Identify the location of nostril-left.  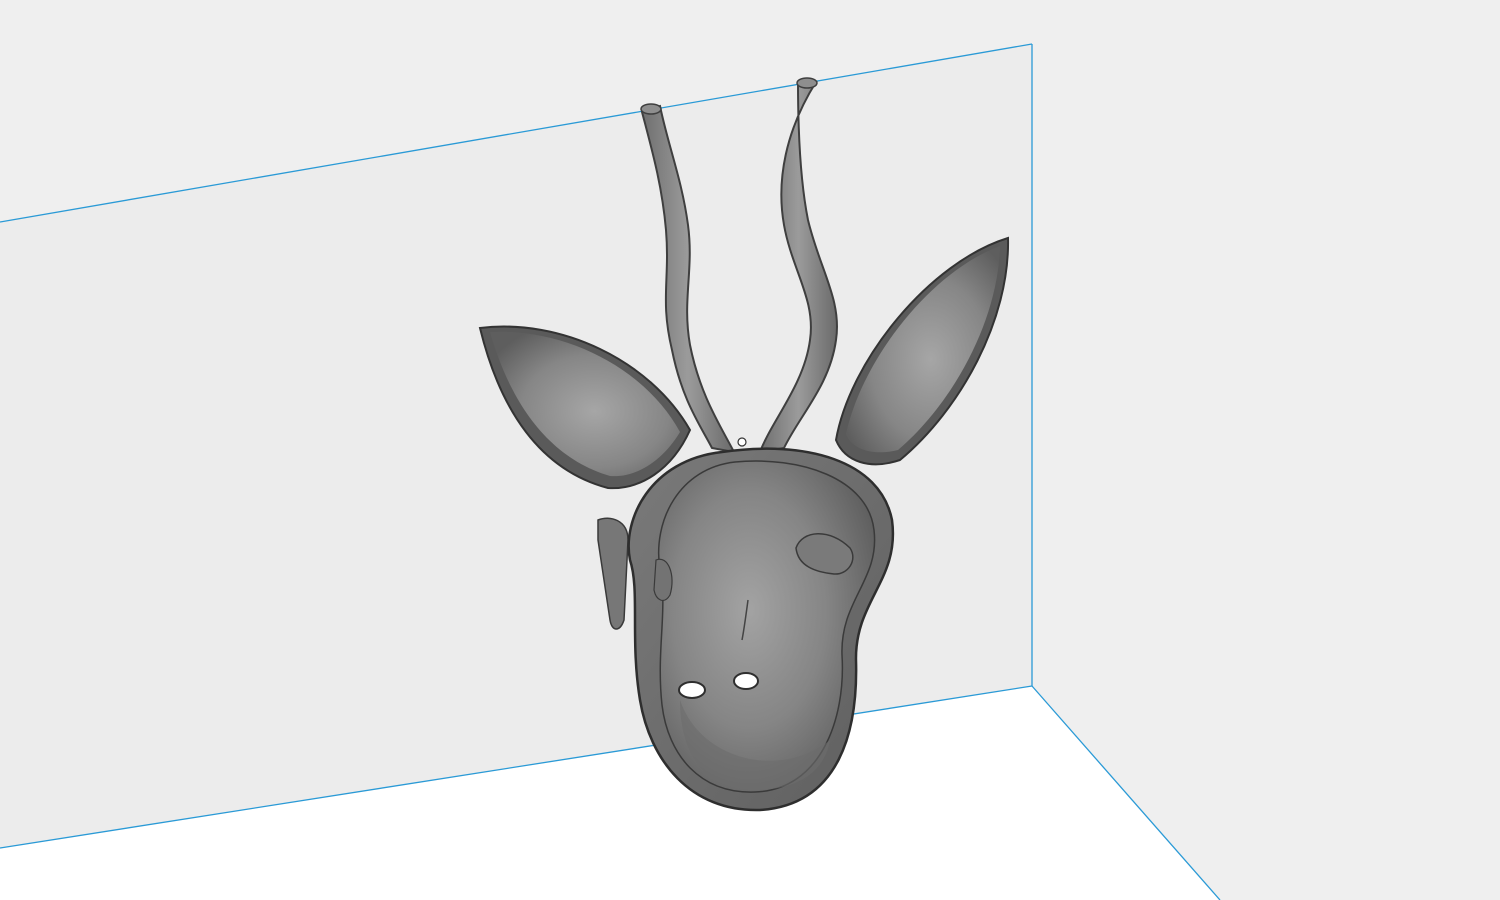
(692, 690).